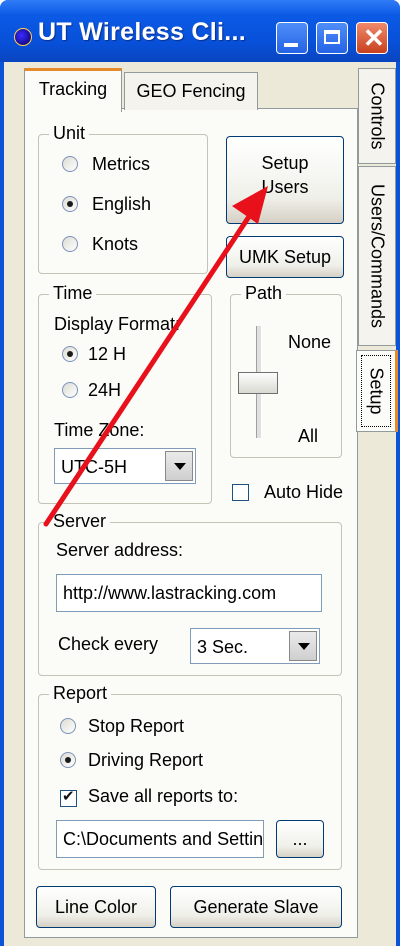 This screenshot has width=400, height=946. What do you see at coordinates (117, 324) in the screenshot?
I see `display-format-label: Display Format:` at bounding box center [117, 324].